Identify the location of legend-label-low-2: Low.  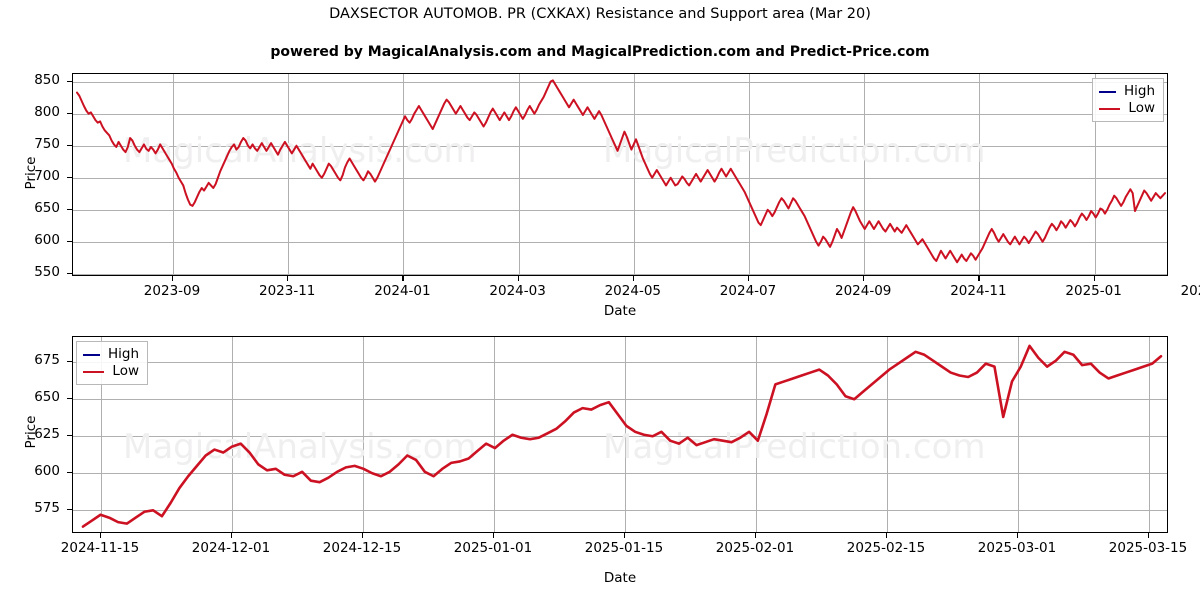
(125, 370).